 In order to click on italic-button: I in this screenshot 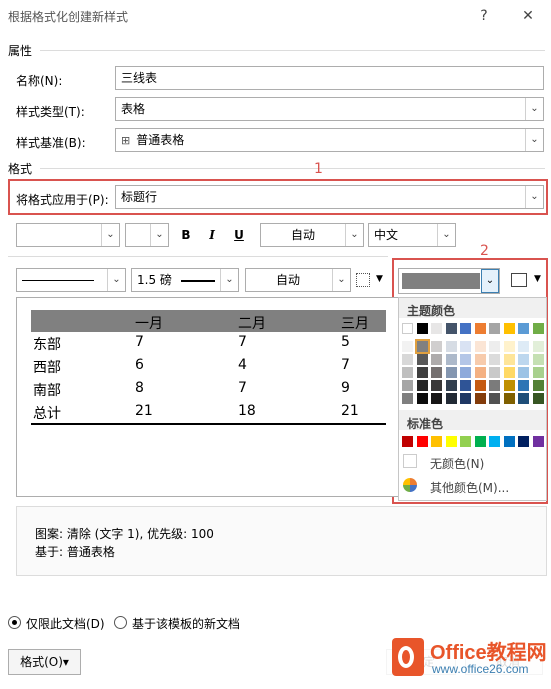, I will do `click(212, 235)`.